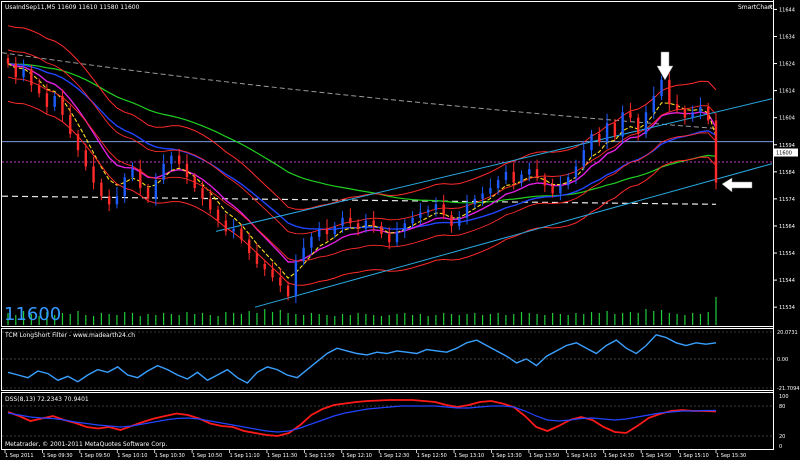 The image size is (800, 460). Describe the element at coordinates (282, 456) in the screenshot. I see `x-tick-label: 1 Sep 11:30` at that location.